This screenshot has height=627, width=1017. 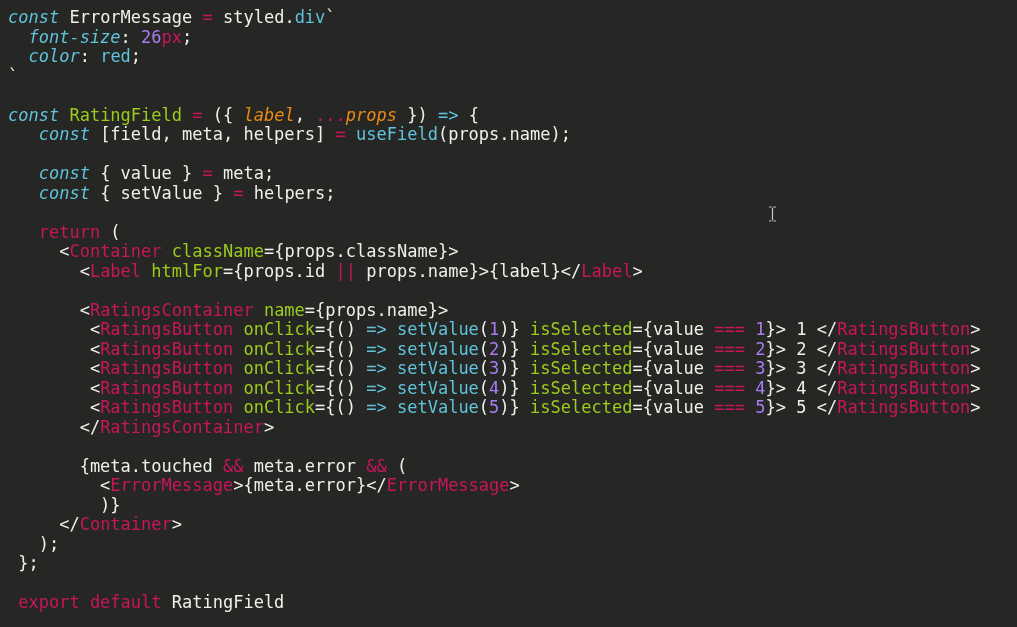 I want to click on code-line: export default RatingField, so click(x=151, y=603).